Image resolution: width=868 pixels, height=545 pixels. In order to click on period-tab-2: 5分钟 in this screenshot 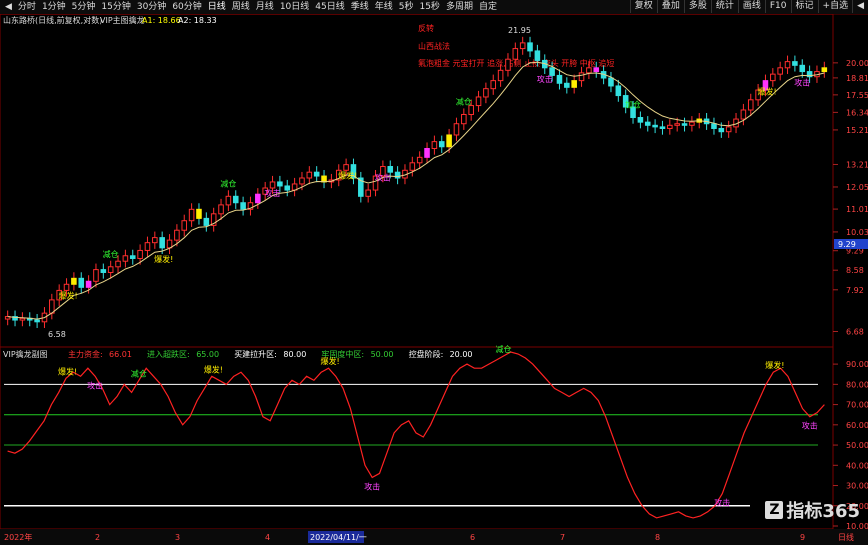, I will do `click(84, 7)`.